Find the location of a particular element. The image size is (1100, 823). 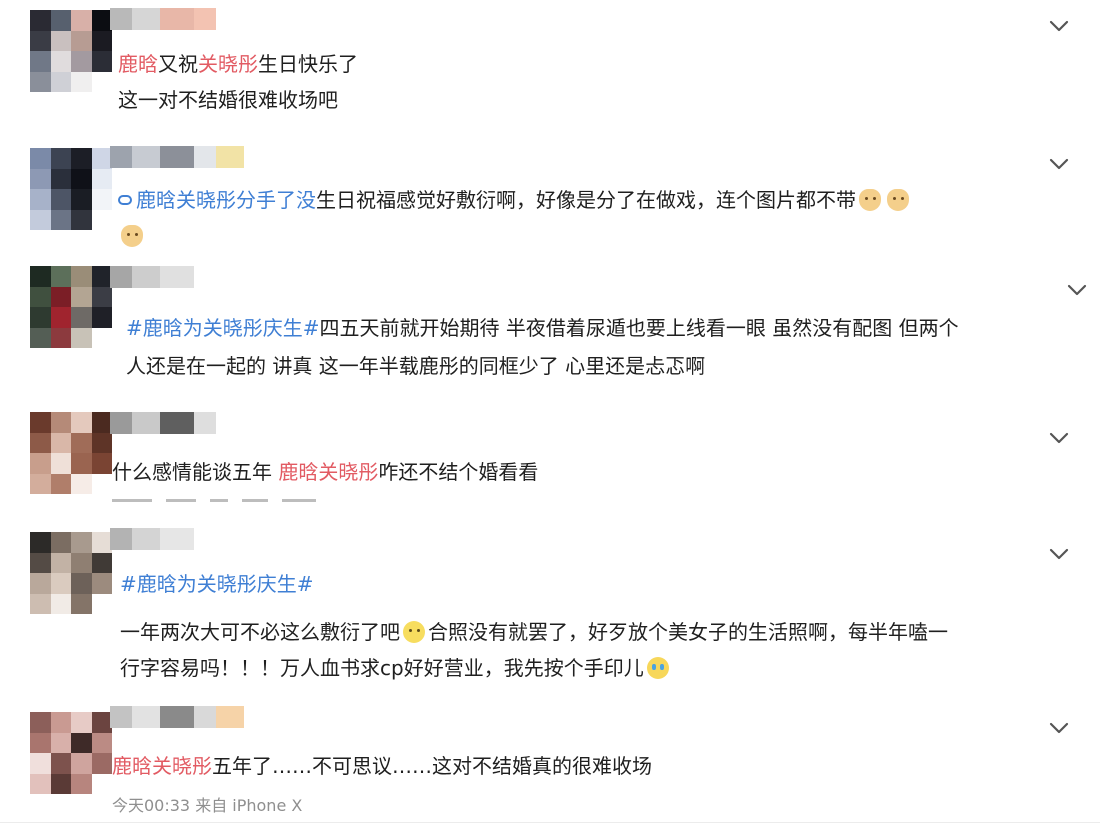

comment-text-line: 鹿晗又祝关晓彤生日快乐了 is located at coordinates (238, 64).